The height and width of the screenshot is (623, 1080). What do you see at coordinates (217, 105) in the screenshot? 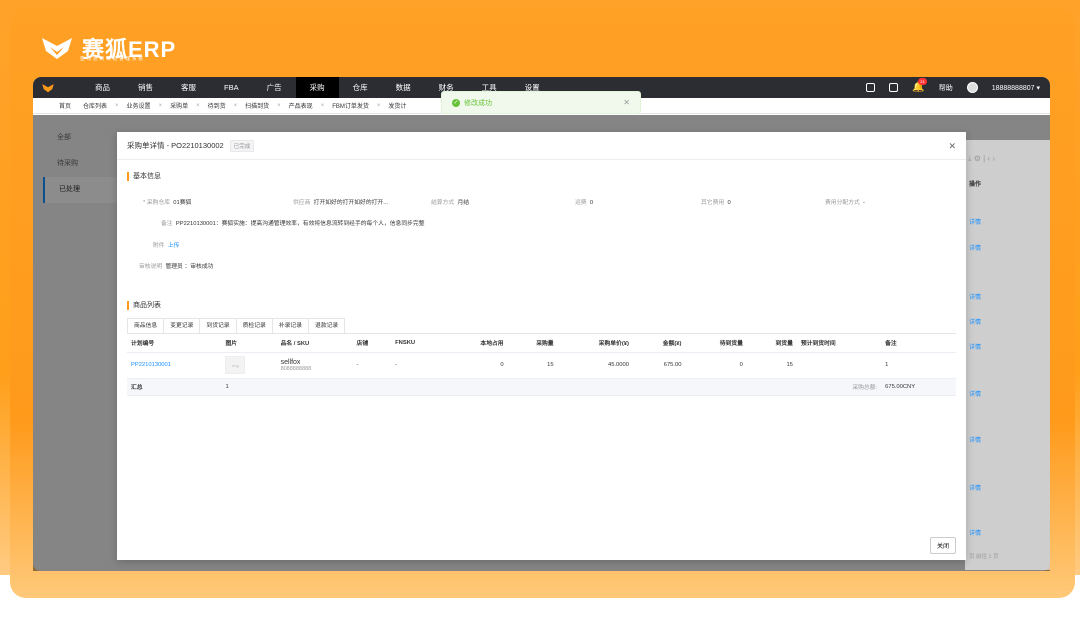
I see `page-tab: 待到货` at bounding box center [217, 105].